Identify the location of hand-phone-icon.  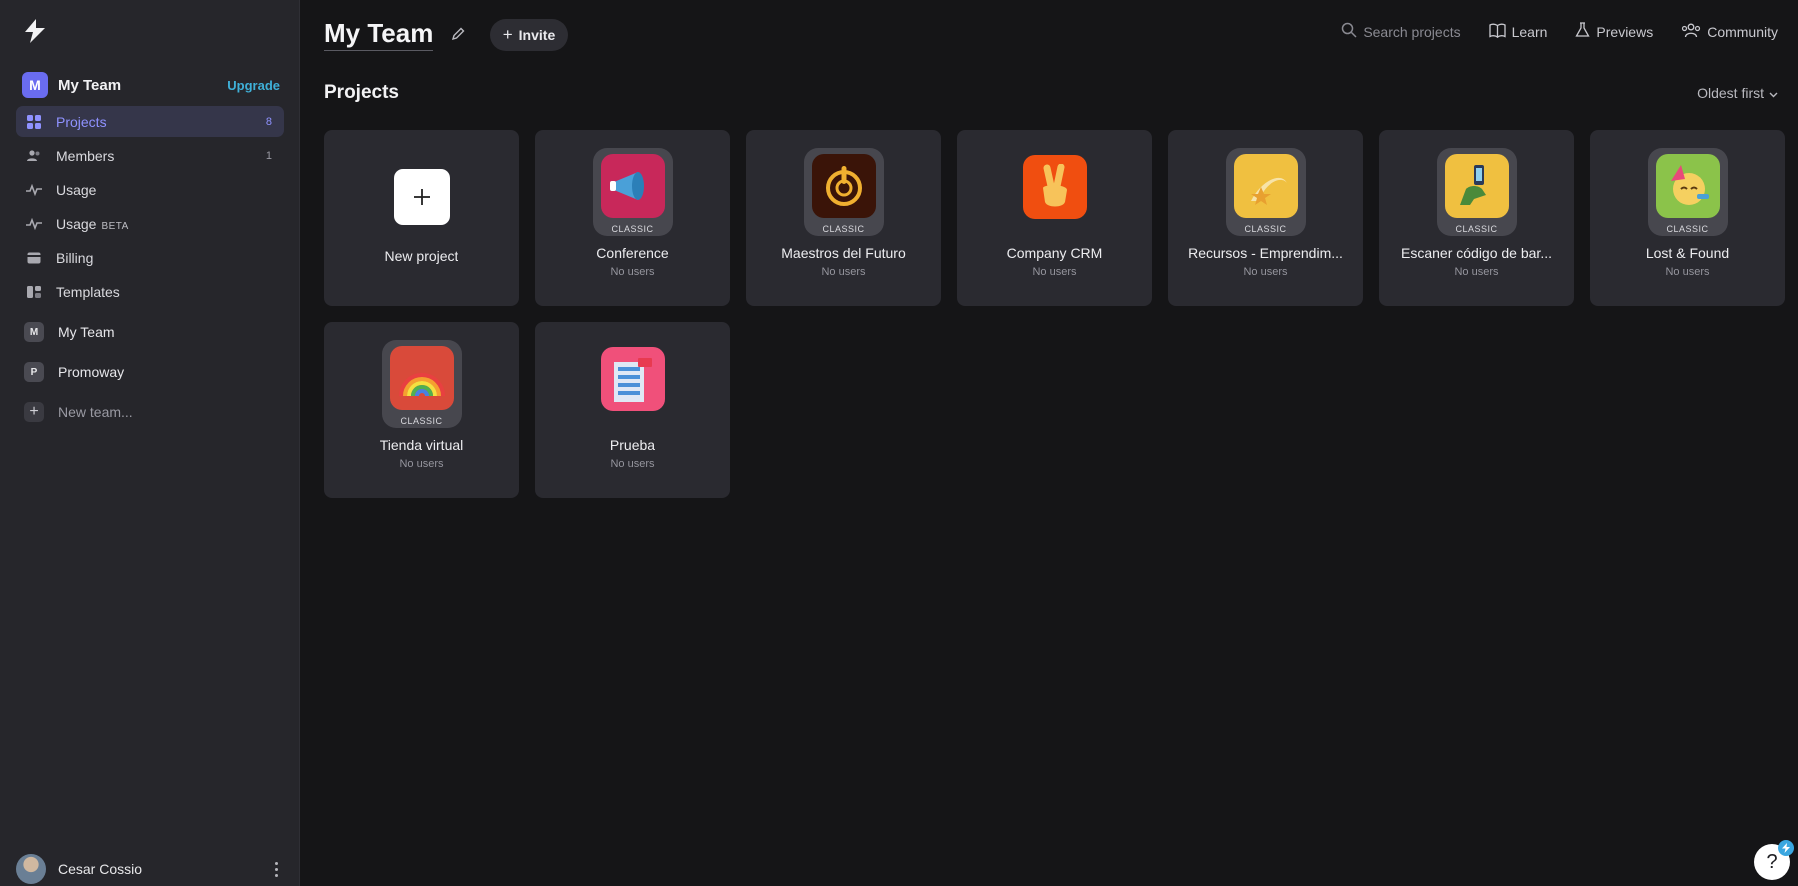
(1476, 186).